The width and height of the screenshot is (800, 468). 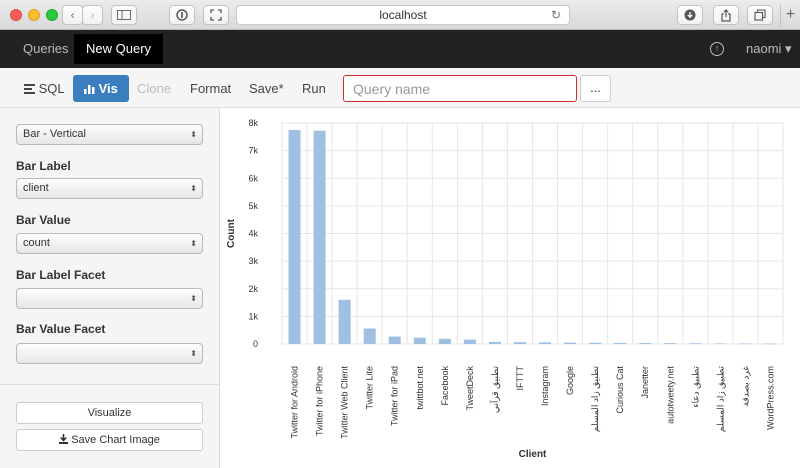 What do you see at coordinates (370, 388) in the screenshot?
I see `x-tick-label: Twitter Lite` at bounding box center [370, 388].